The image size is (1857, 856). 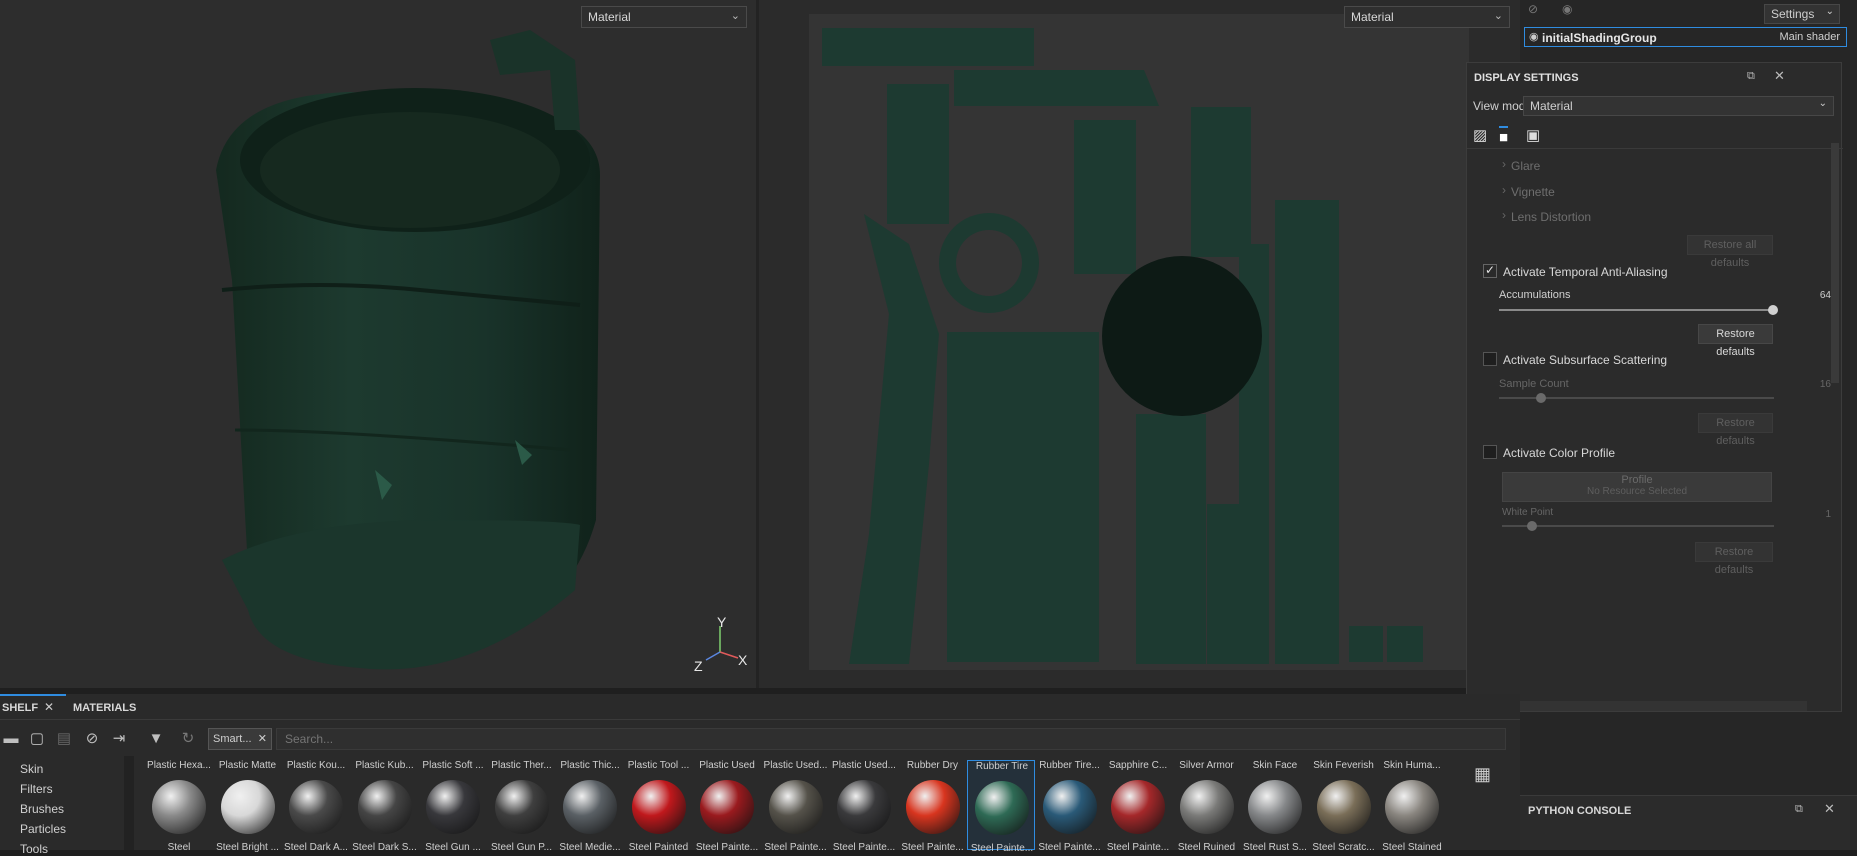 What do you see at coordinates (1525, 166) in the screenshot?
I see `effect-glare: Glare` at bounding box center [1525, 166].